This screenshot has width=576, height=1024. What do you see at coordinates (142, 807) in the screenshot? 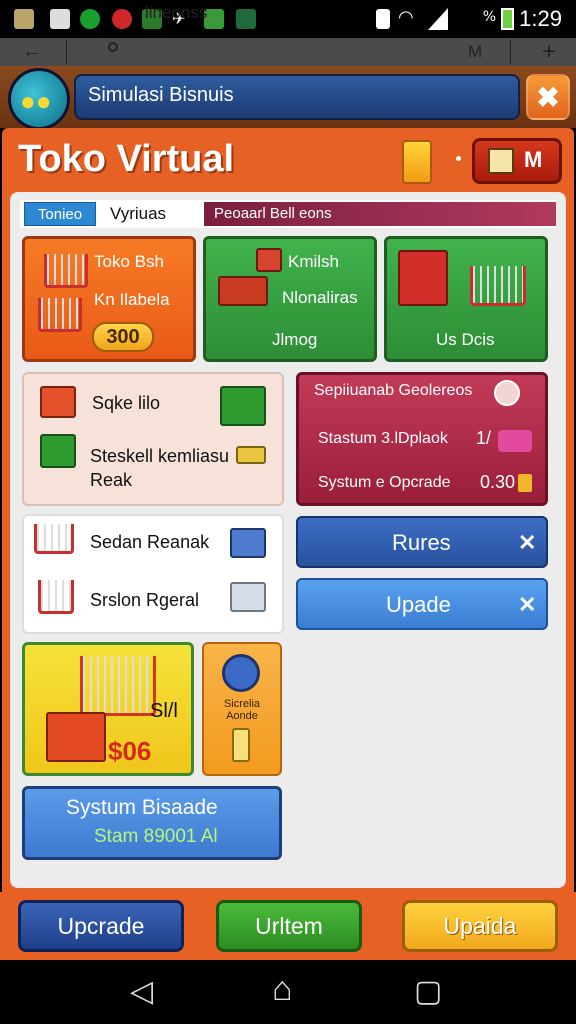
I see `system-title: Systum Bisaade` at bounding box center [142, 807].